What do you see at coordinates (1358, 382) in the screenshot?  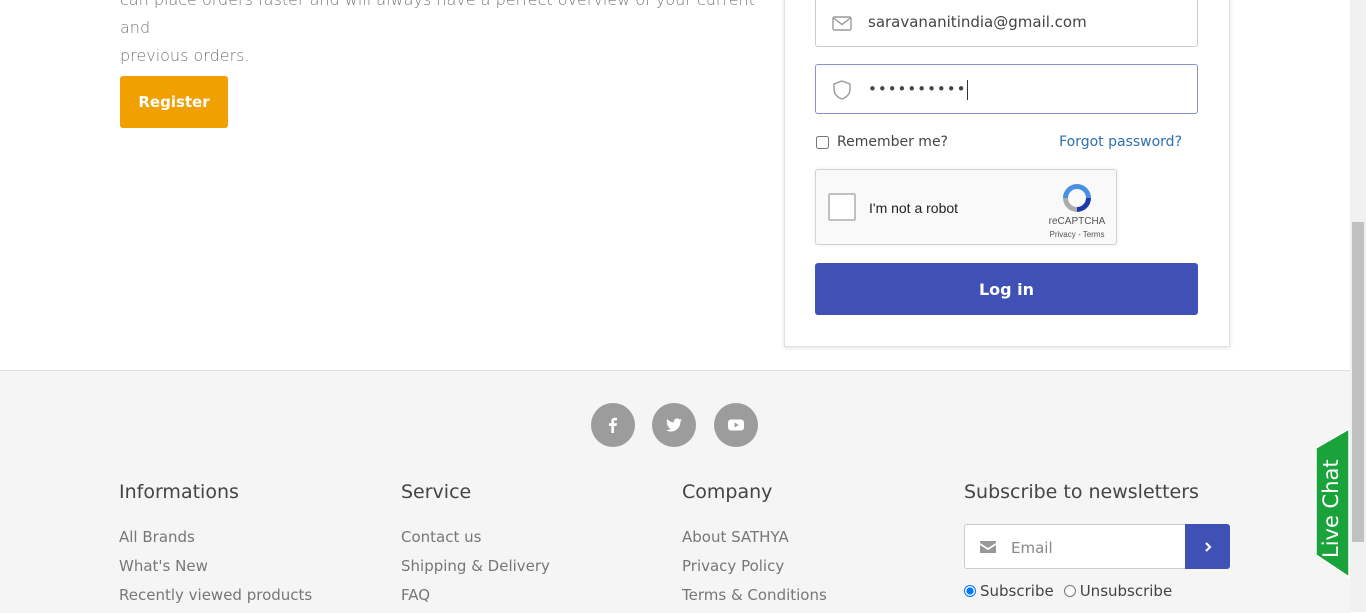 I see `scrollbar-thumb` at bounding box center [1358, 382].